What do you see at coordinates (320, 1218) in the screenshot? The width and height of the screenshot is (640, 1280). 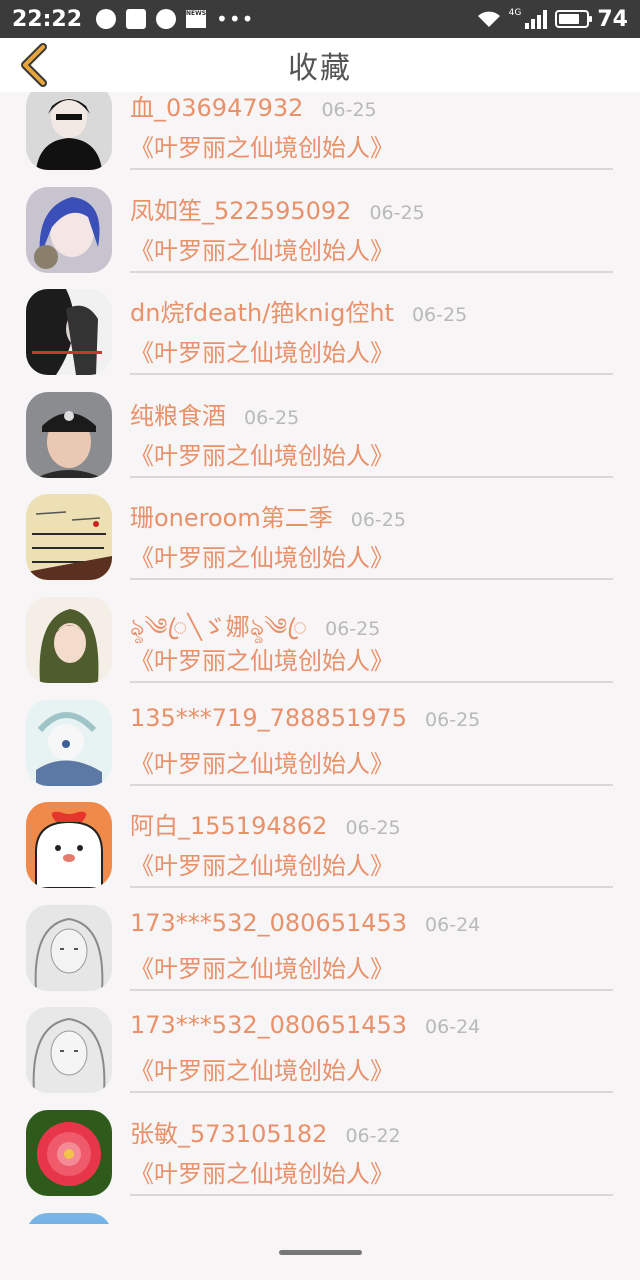 I see `list-item-partial` at bounding box center [320, 1218].